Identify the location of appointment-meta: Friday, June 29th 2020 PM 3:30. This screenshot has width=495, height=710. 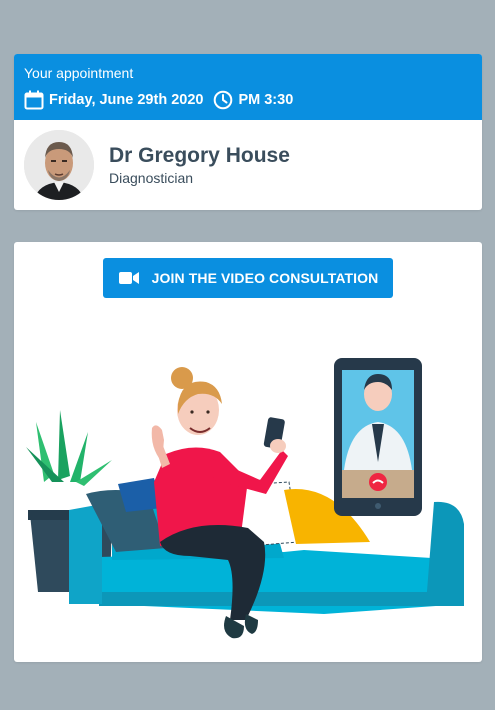
(248, 100).